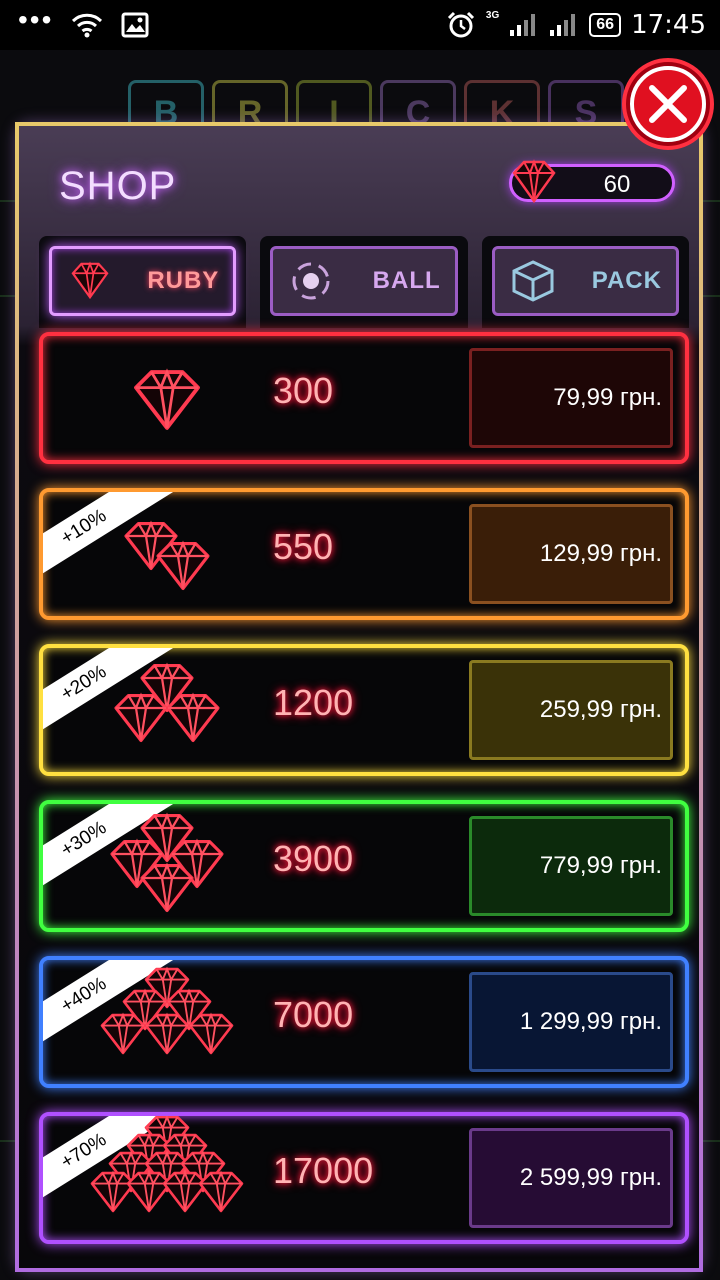 The image size is (720, 1280). What do you see at coordinates (135, 25) in the screenshot?
I see `gallery-icon` at bounding box center [135, 25].